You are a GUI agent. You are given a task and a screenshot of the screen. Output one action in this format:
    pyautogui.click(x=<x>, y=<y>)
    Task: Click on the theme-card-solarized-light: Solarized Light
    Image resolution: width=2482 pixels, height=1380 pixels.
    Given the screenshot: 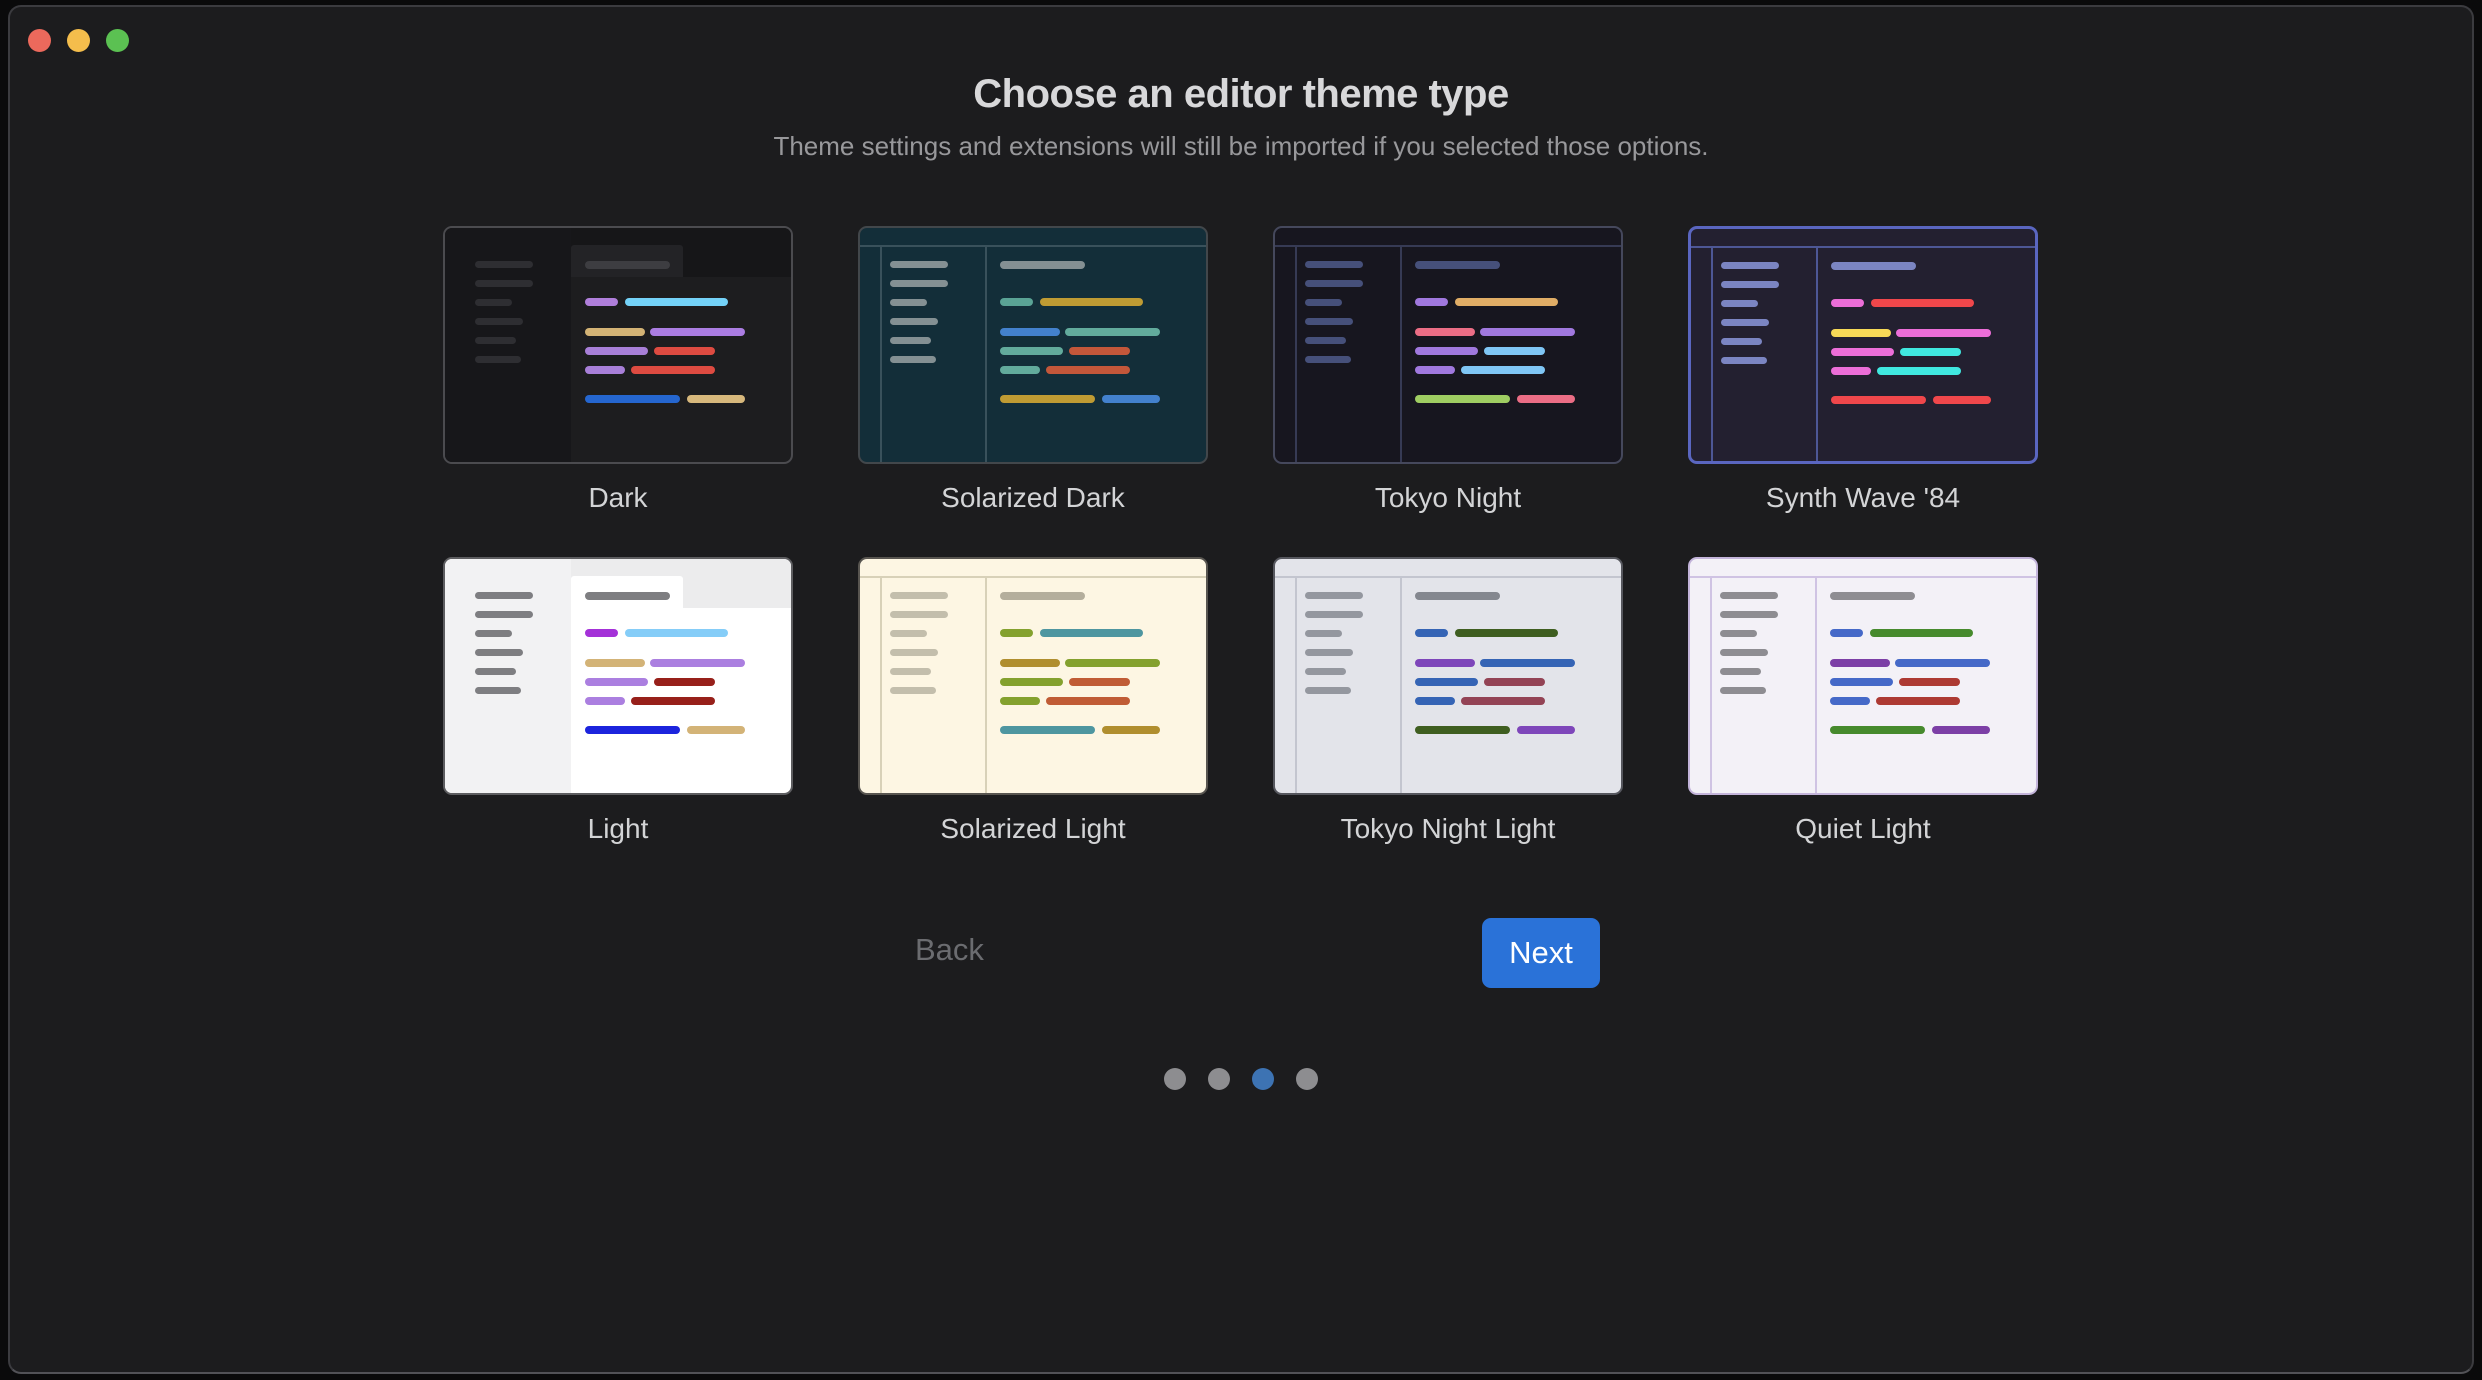 What is the action you would take?
    pyautogui.click(x=1033, y=702)
    